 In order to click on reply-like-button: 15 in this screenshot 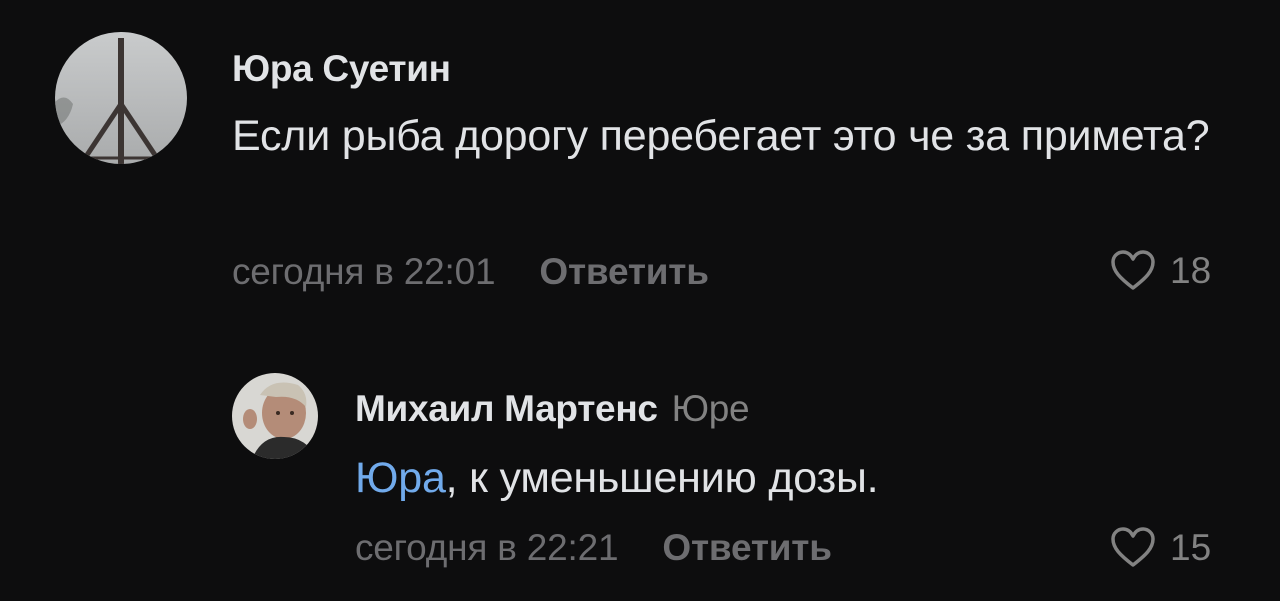, I will do `click(1160, 548)`.